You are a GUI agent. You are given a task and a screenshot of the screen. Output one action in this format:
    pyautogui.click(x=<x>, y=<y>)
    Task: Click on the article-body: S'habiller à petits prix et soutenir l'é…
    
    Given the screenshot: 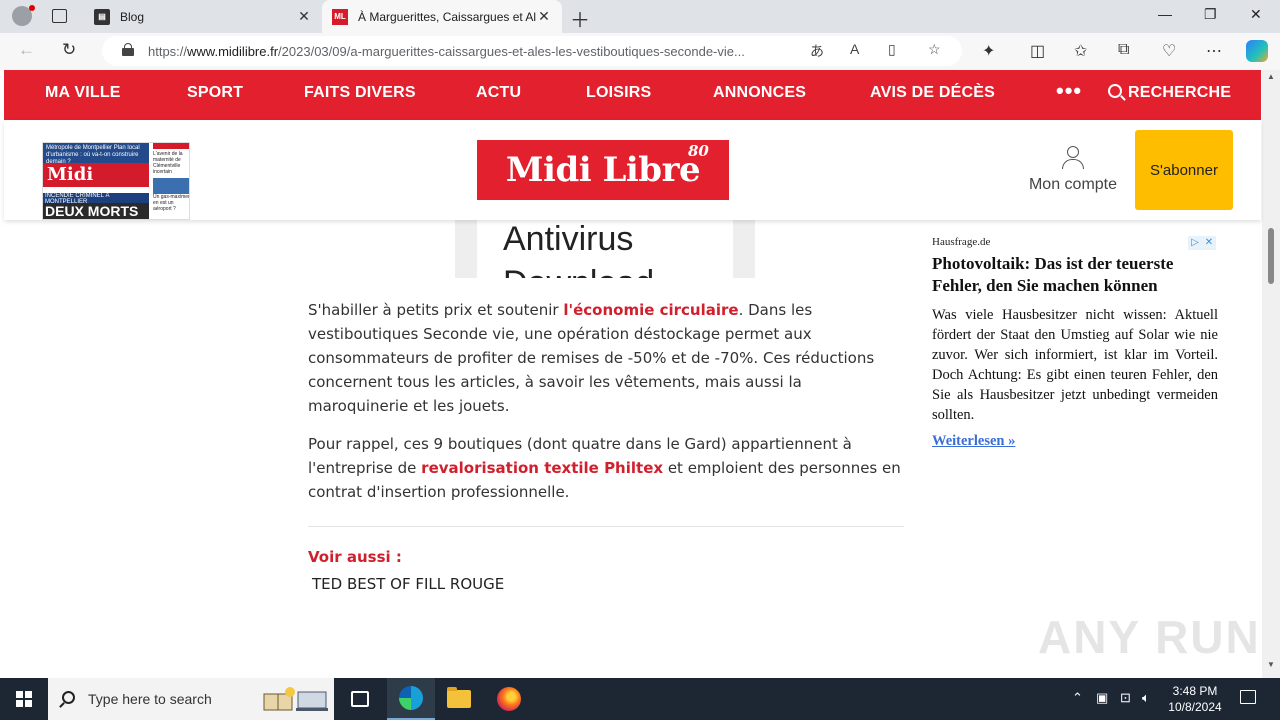 What is the action you would take?
    pyautogui.click(x=606, y=408)
    